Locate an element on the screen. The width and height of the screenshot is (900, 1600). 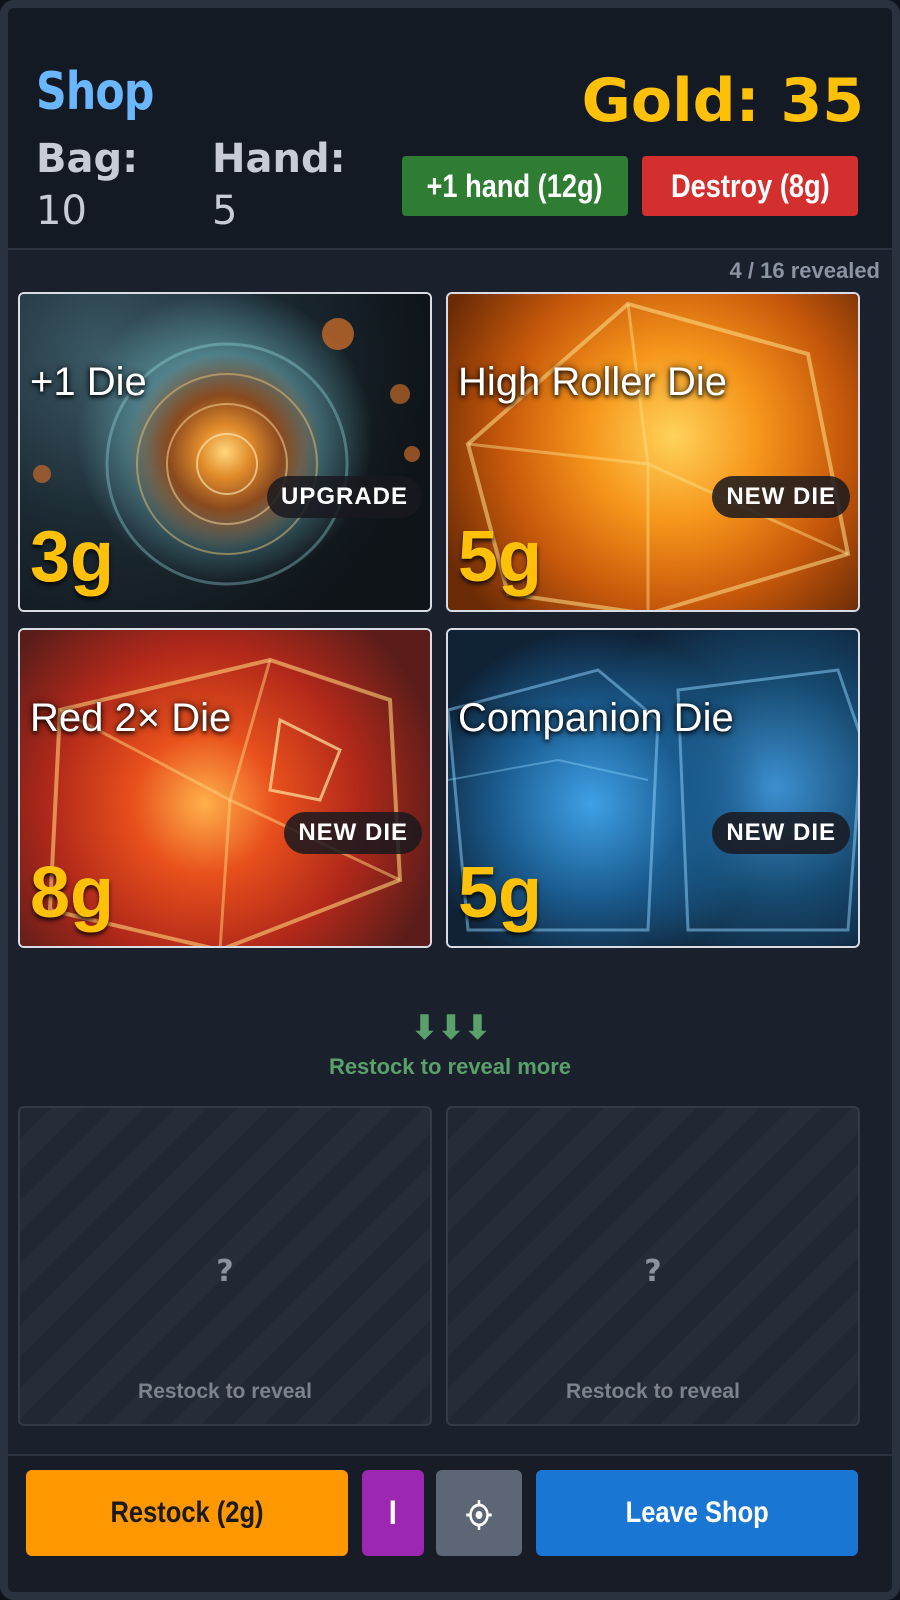
gold-amount: 35 is located at coordinates (822, 101).